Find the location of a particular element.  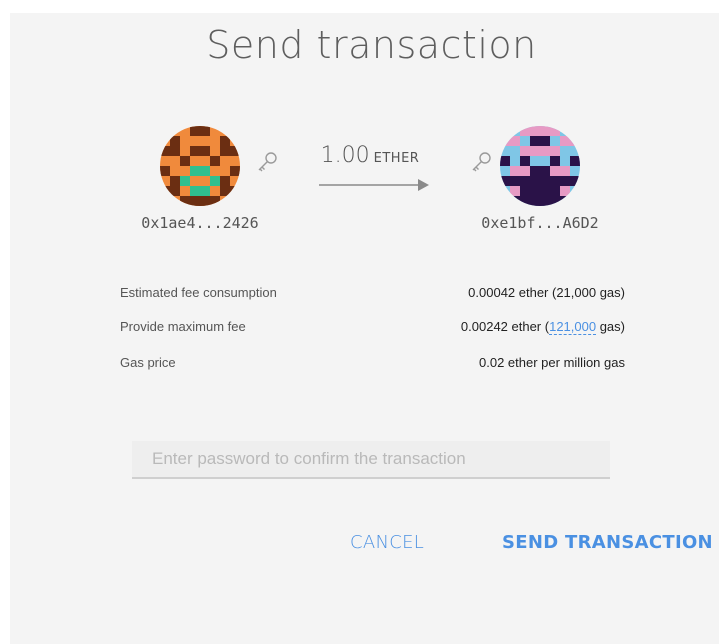

gas-price-row: Gas price 0.02 ether per million gas is located at coordinates (372, 365).